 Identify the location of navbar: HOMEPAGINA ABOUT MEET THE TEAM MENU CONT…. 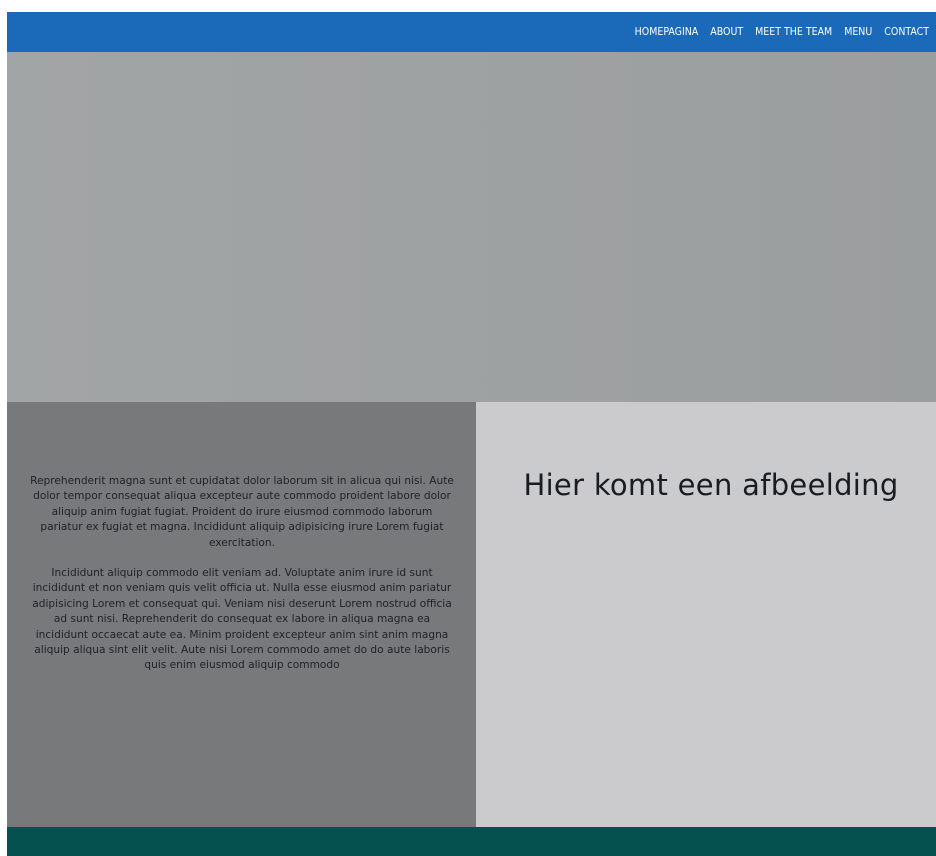
(471, 32).